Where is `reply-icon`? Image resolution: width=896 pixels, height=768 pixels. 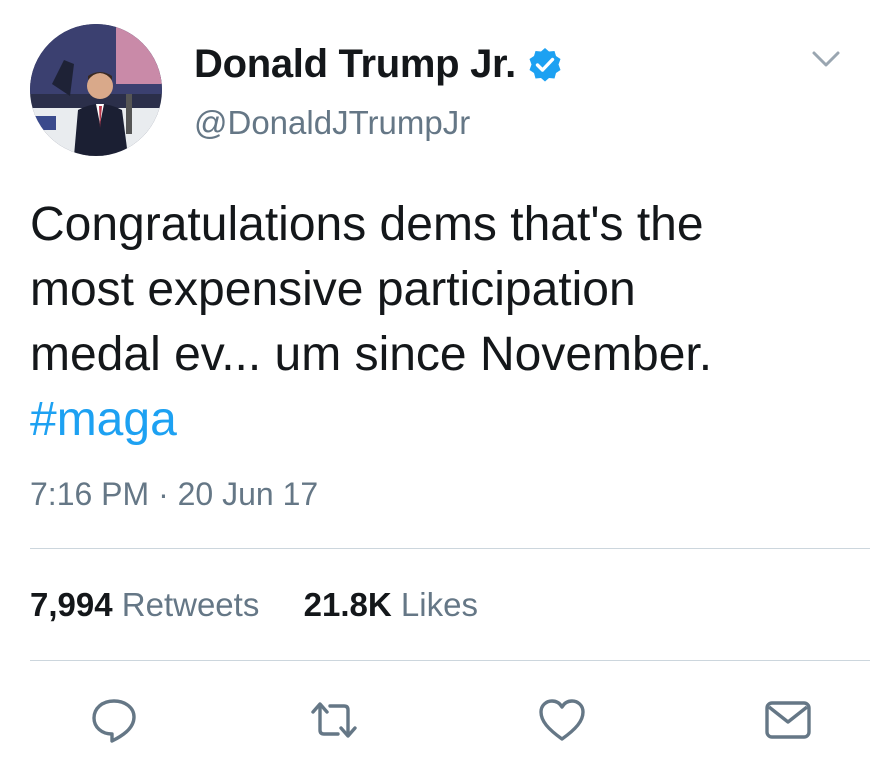
reply-icon is located at coordinates (114, 721).